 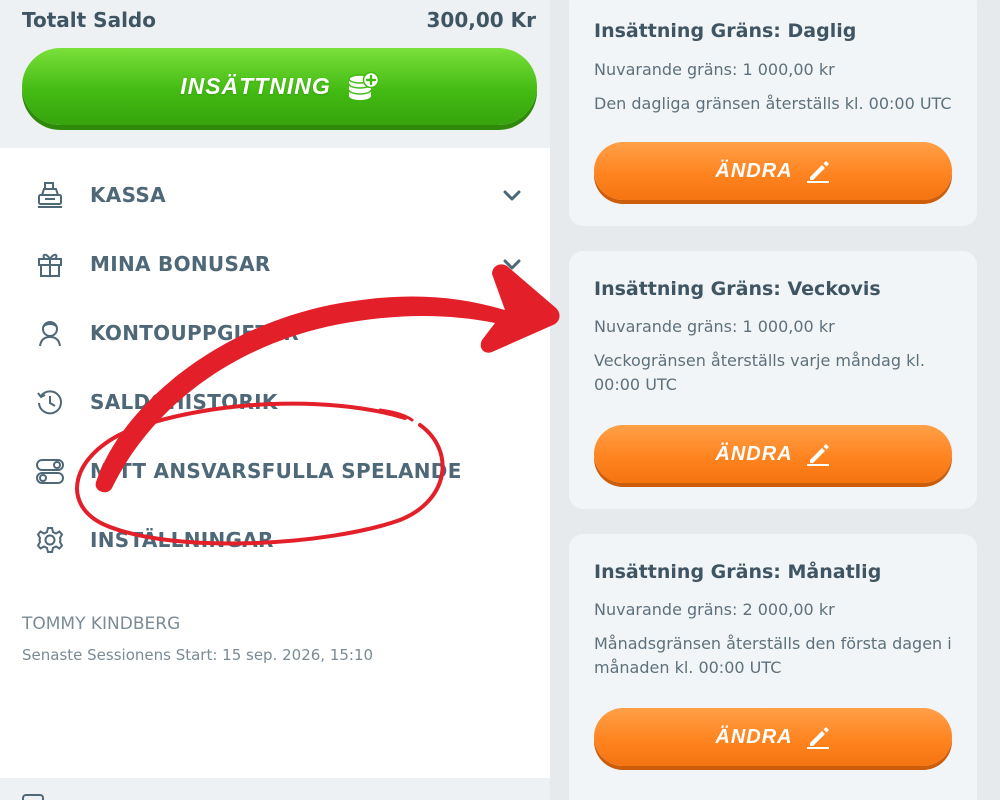 I want to click on balance-area: Totalt Saldo 300,00 Kr INSÄTTNING, so click(x=275, y=74).